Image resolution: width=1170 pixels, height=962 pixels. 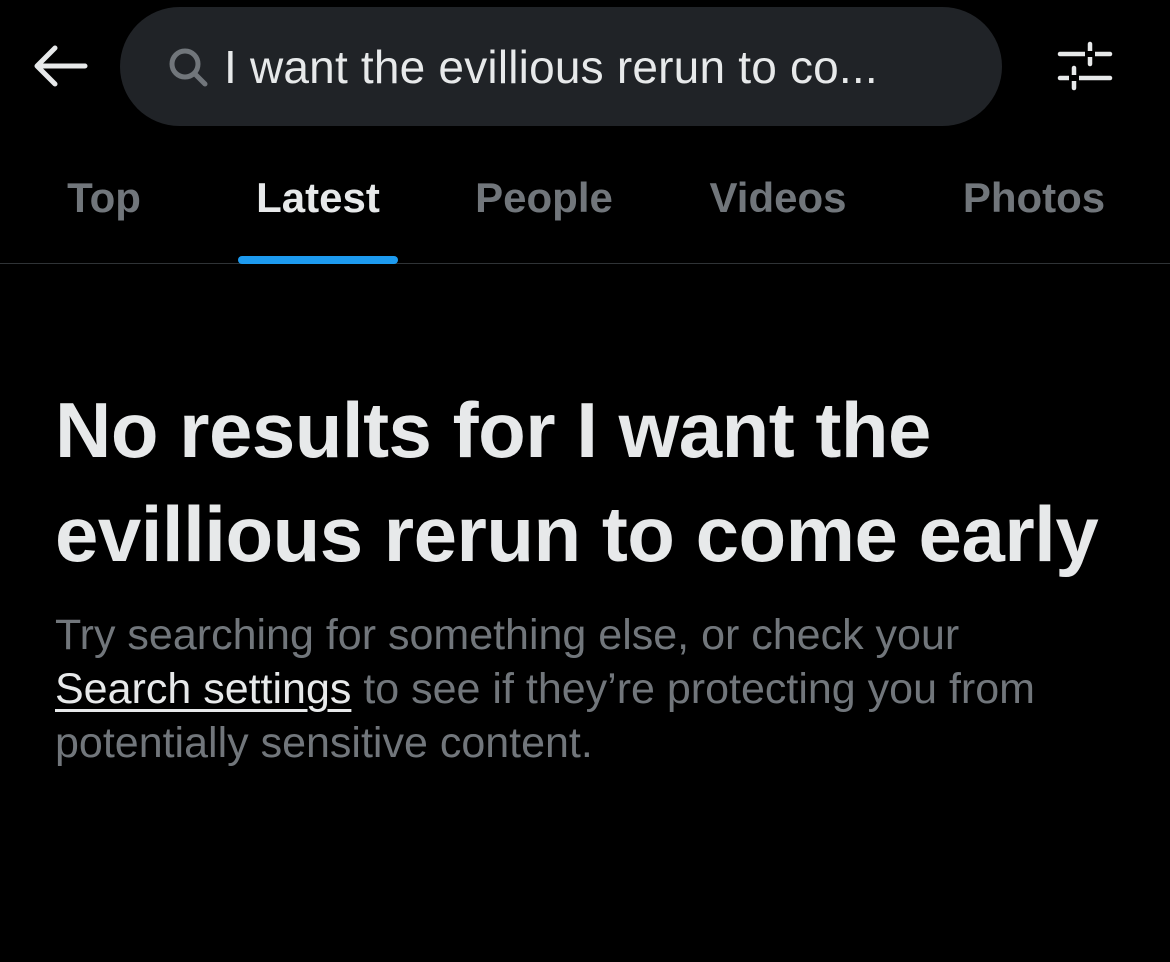 What do you see at coordinates (203, 689) in the screenshot?
I see `search-settings-link: Search settings` at bounding box center [203, 689].